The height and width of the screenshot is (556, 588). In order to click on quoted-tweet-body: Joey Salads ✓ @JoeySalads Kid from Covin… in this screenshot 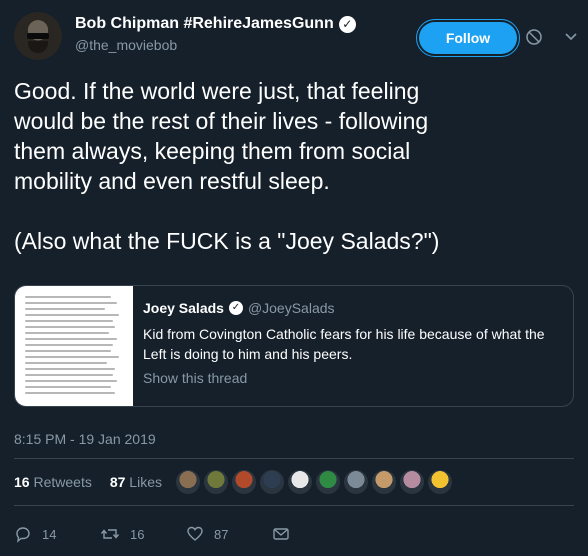, I will do `click(353, 343)`.